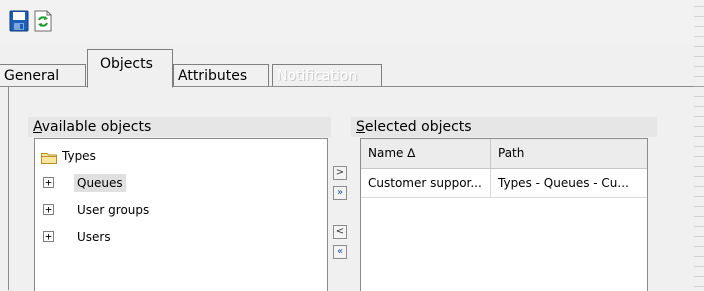 This screenshot has height=291, width=704. I want to click on available-objects-hotkey: A, so click(37, 127).